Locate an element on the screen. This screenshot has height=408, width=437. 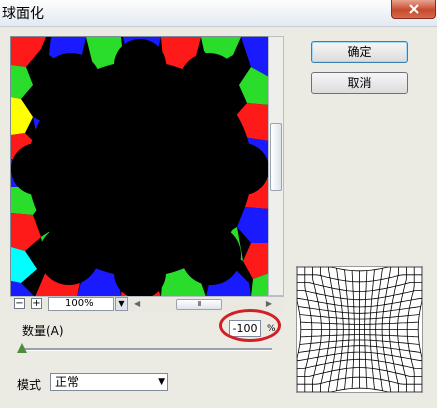
pinch-grid-icon is located at coordinates (359, 329).